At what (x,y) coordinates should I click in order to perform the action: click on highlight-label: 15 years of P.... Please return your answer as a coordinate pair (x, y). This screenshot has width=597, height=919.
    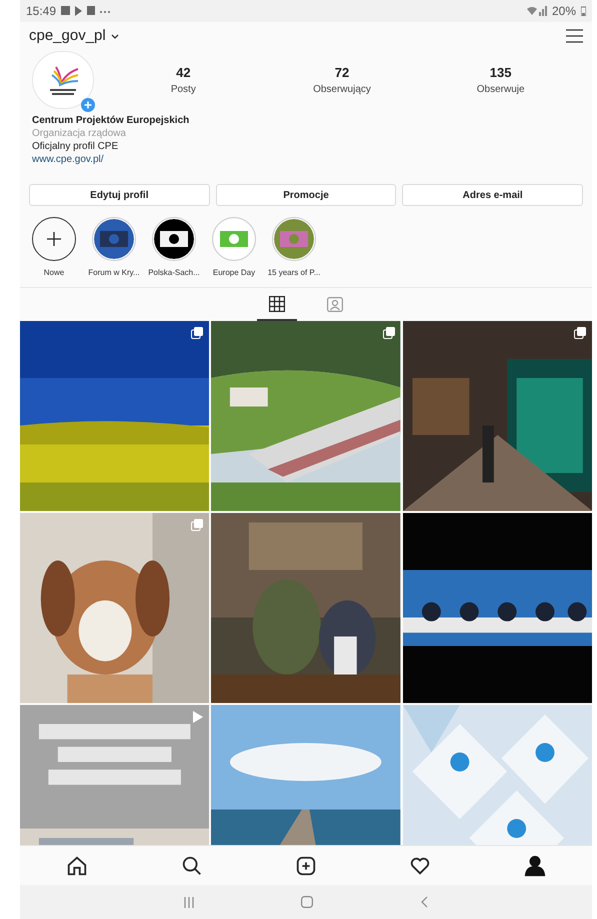
    Looking at the image, I should click on (294, 273).